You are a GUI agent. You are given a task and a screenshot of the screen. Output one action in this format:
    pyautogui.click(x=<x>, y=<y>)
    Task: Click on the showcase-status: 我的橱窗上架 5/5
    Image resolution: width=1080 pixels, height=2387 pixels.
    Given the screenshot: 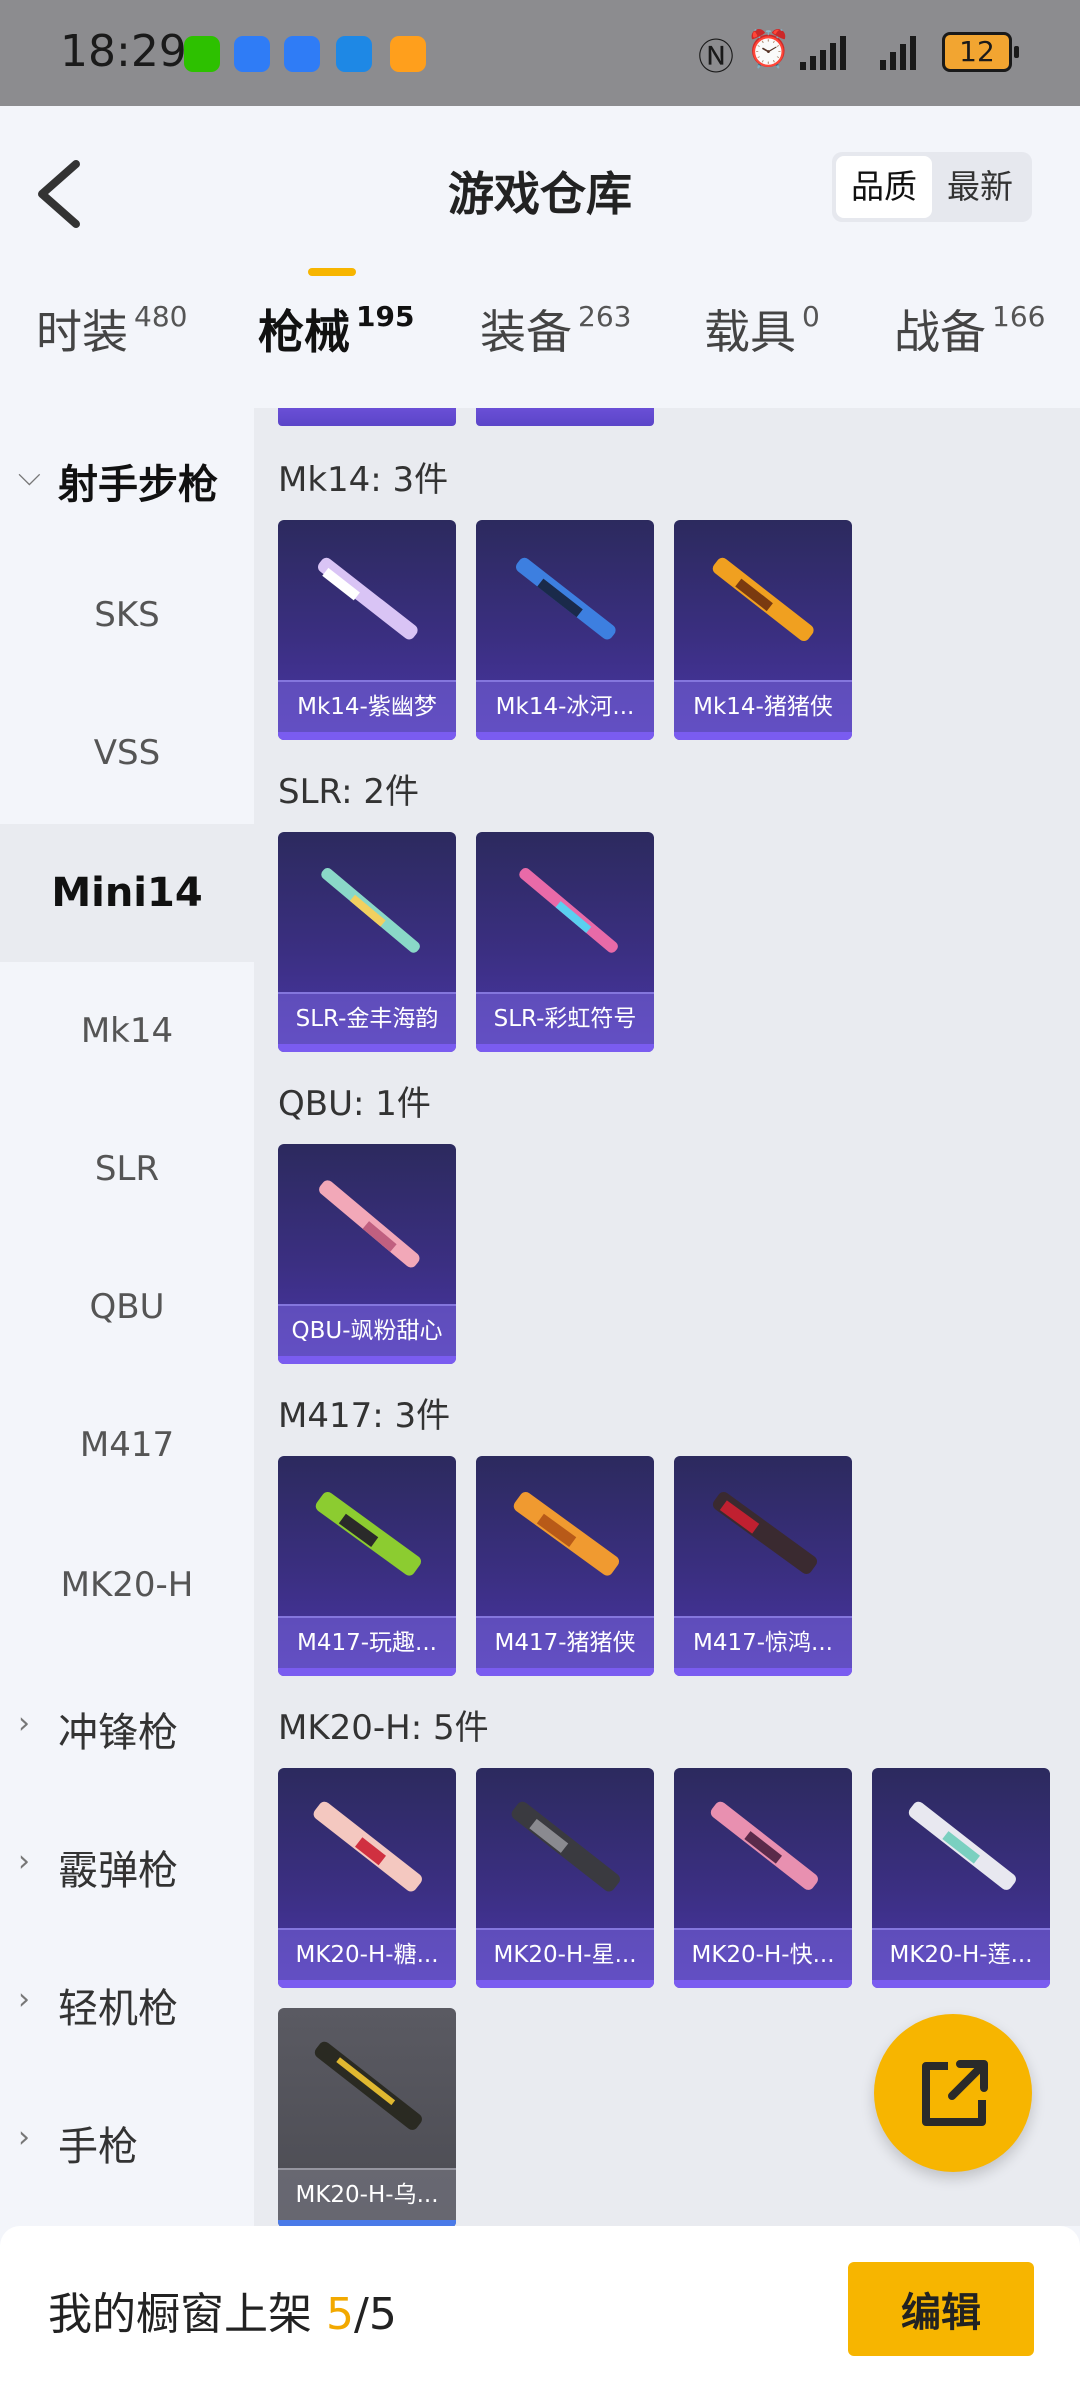 What is the action you would take?
    pyautogui.click(x=222, y=2310)
    